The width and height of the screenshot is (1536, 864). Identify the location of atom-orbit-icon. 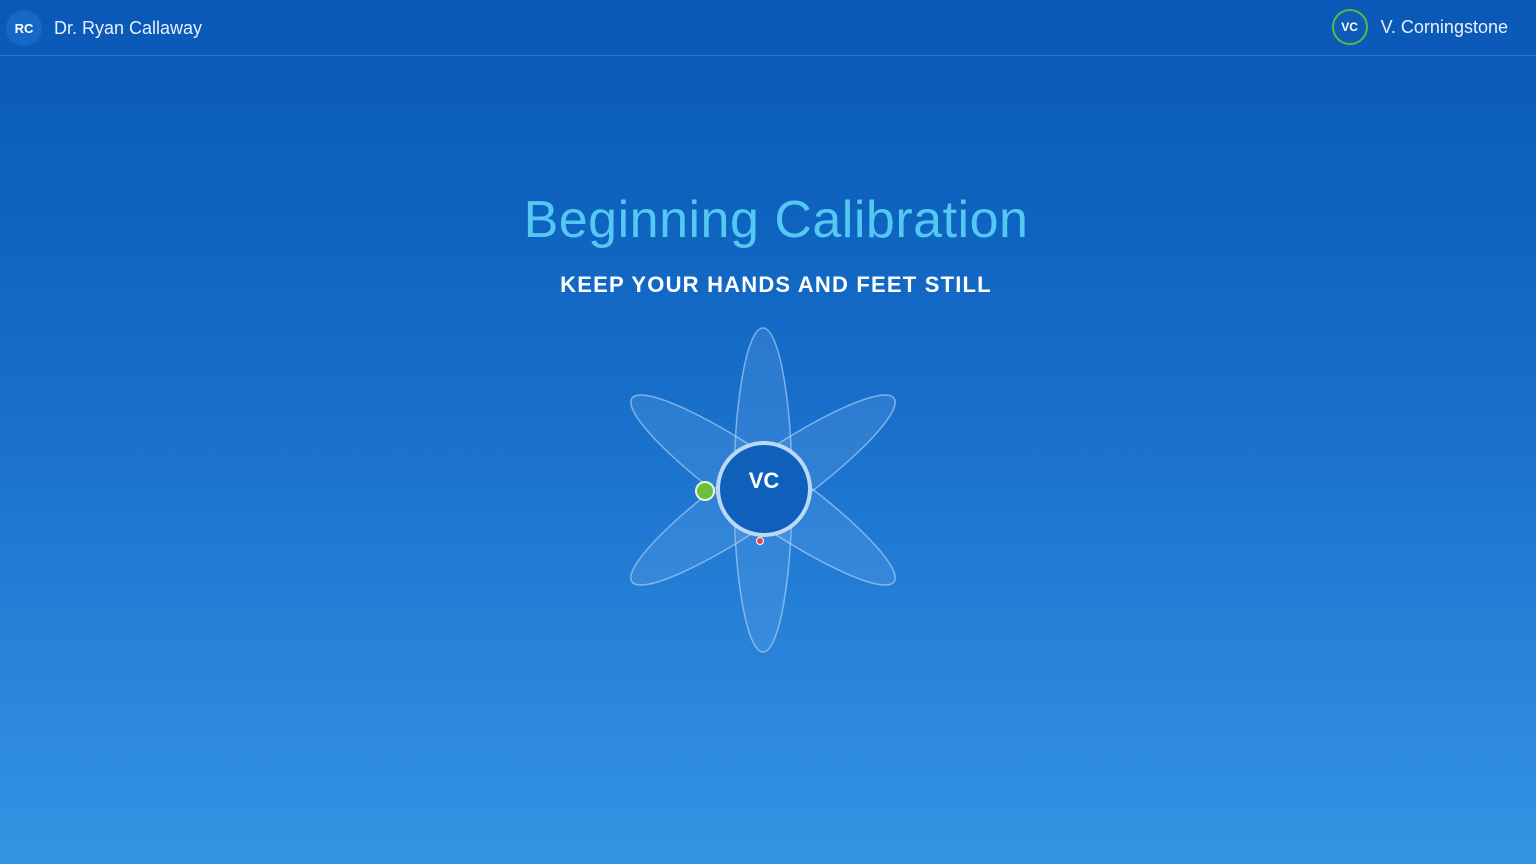
(763, 490).